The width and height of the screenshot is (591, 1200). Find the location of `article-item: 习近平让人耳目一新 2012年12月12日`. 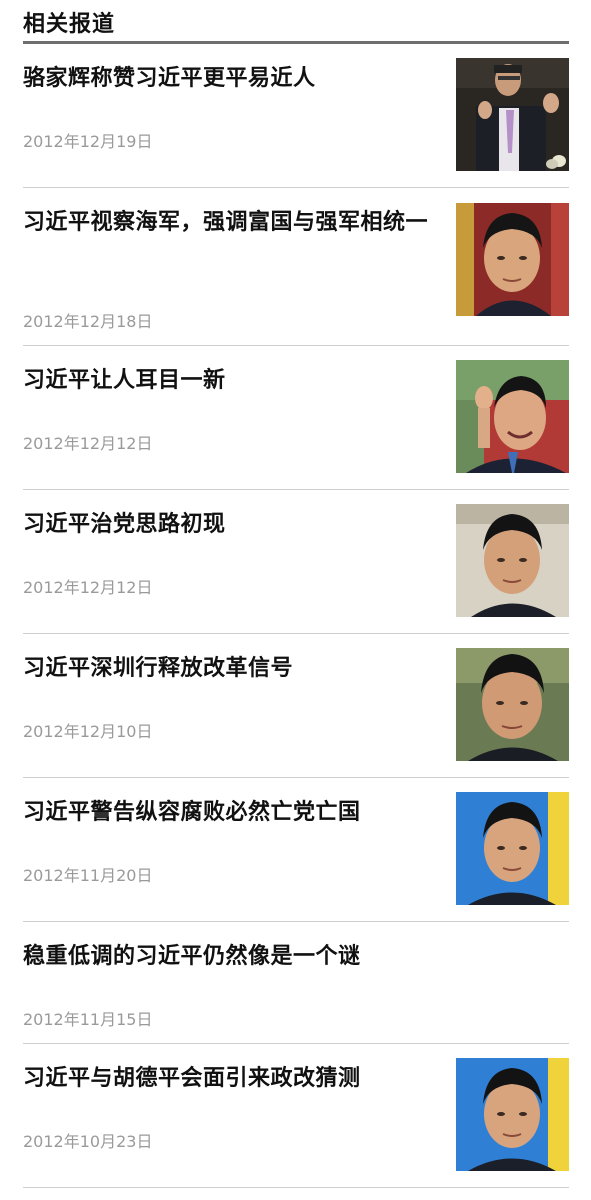

article-item: 习近平让人耳目一新 2012年12月12日 is located at coordinates (296, 418).